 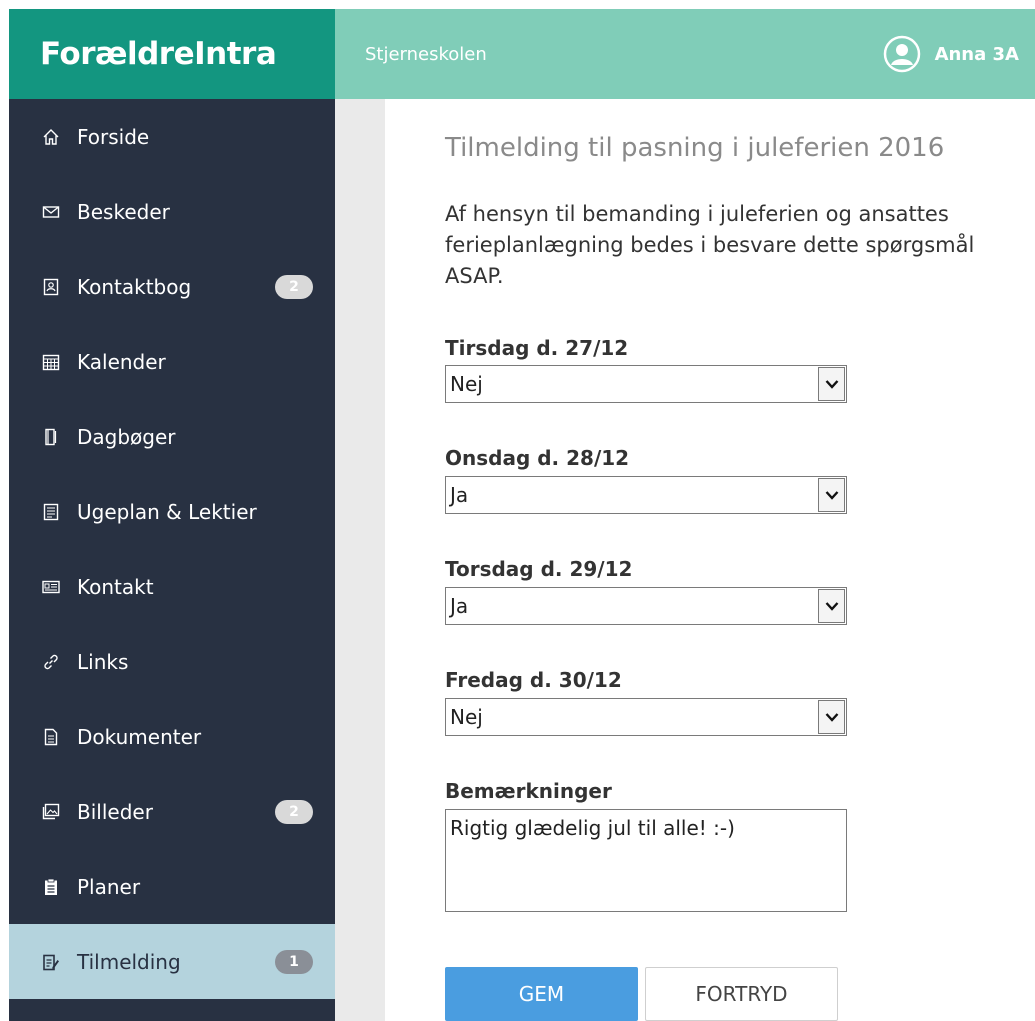 What do you see at coordinates (113, 136) in the screenshot?
I see `sidebar-item-label: Forside` at bounding box center [113, 136].